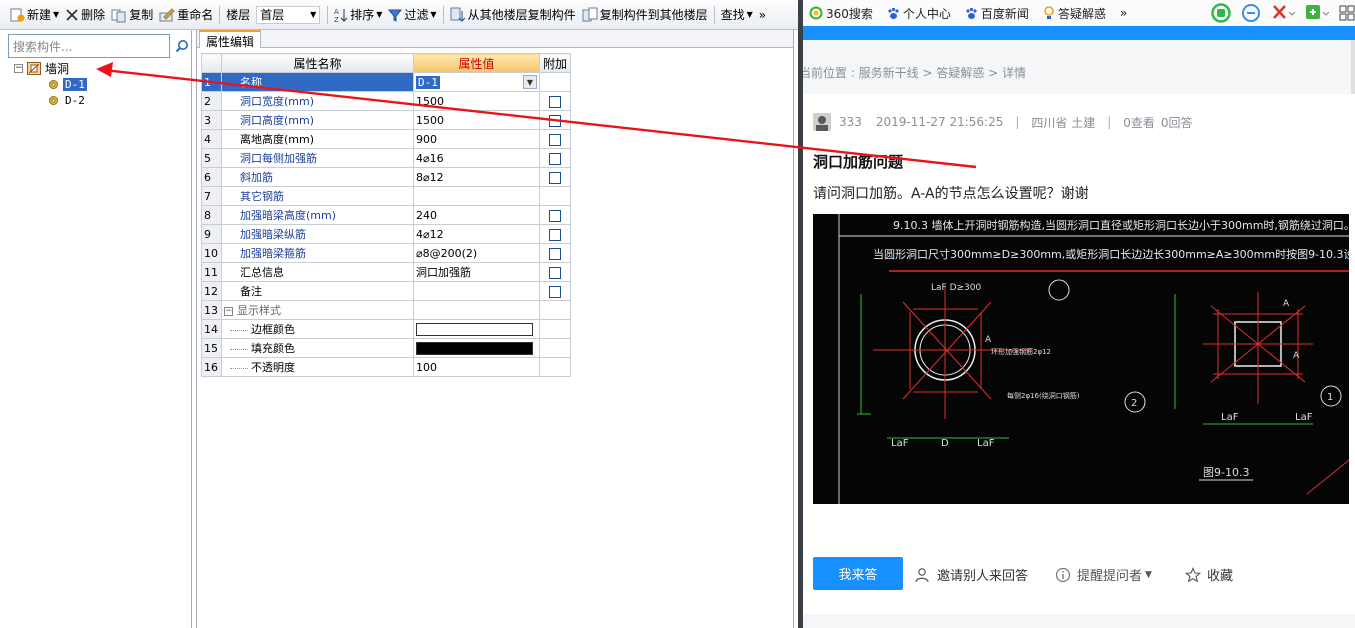  What do you see at coordinates (386, 139) in the screenshot?
I see `property-row: 4 离地高度(mm) 900` at bounding box center [386, 139].